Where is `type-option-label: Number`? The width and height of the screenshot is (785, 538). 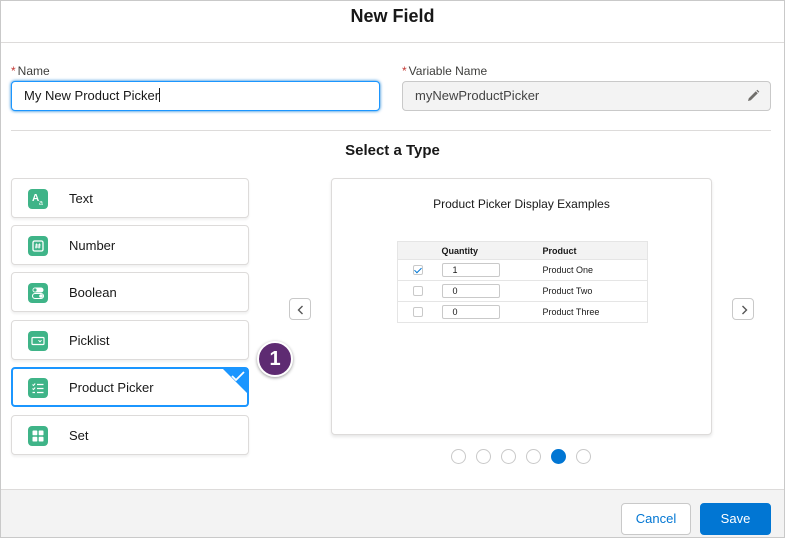 type-option-label: Number is located at coordinates (92, 245).